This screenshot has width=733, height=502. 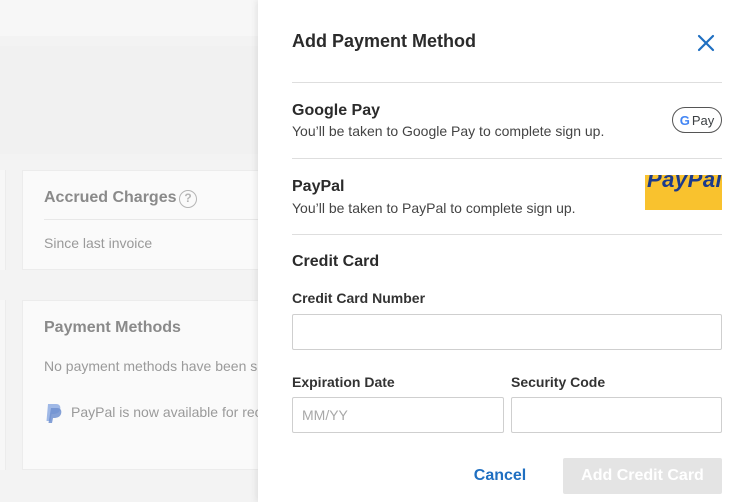 What do you see at coordinates (54, 413) in the screenshot?
I see `paypal-icon` at bounding box center [54, 413].